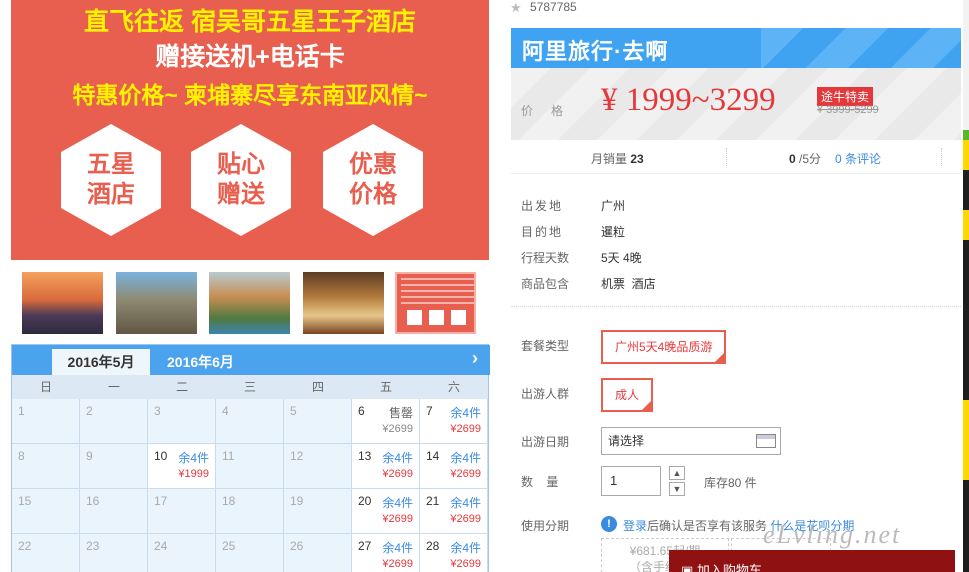  What do you see at coordinates (250, 421) in the screenshot?
I see `calendar-day: 4` at bounding box center [250, 421].